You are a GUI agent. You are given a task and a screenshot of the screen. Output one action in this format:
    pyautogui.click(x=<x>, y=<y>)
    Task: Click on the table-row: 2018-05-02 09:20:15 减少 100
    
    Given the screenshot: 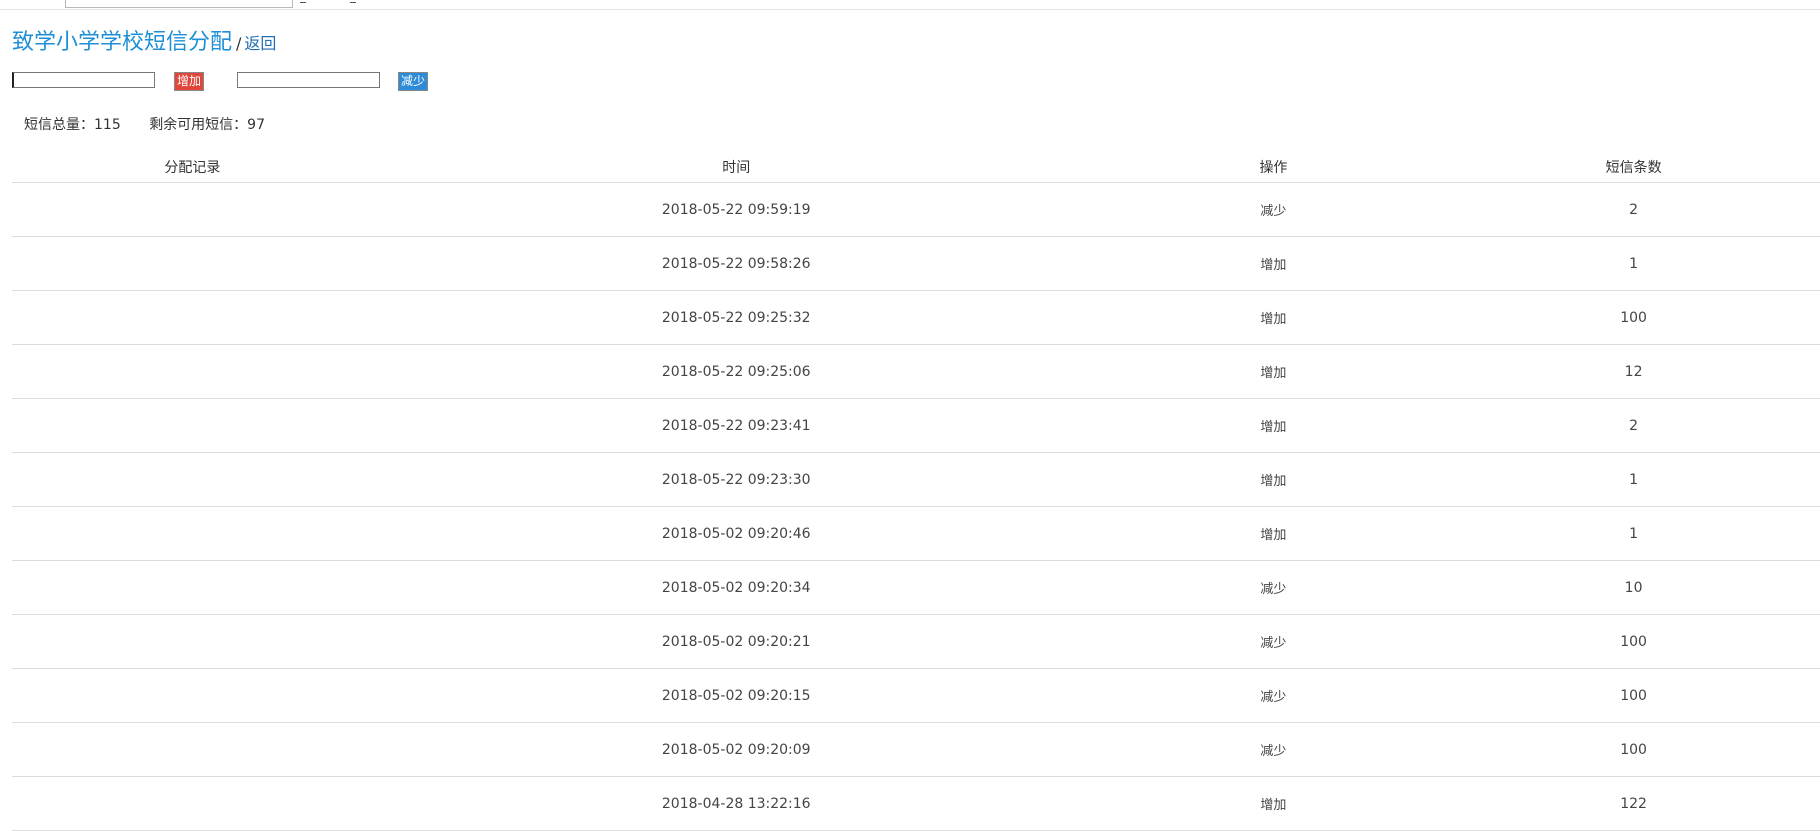 What is the action you would take?
    pyautogui.click(x=916, y=695)
    